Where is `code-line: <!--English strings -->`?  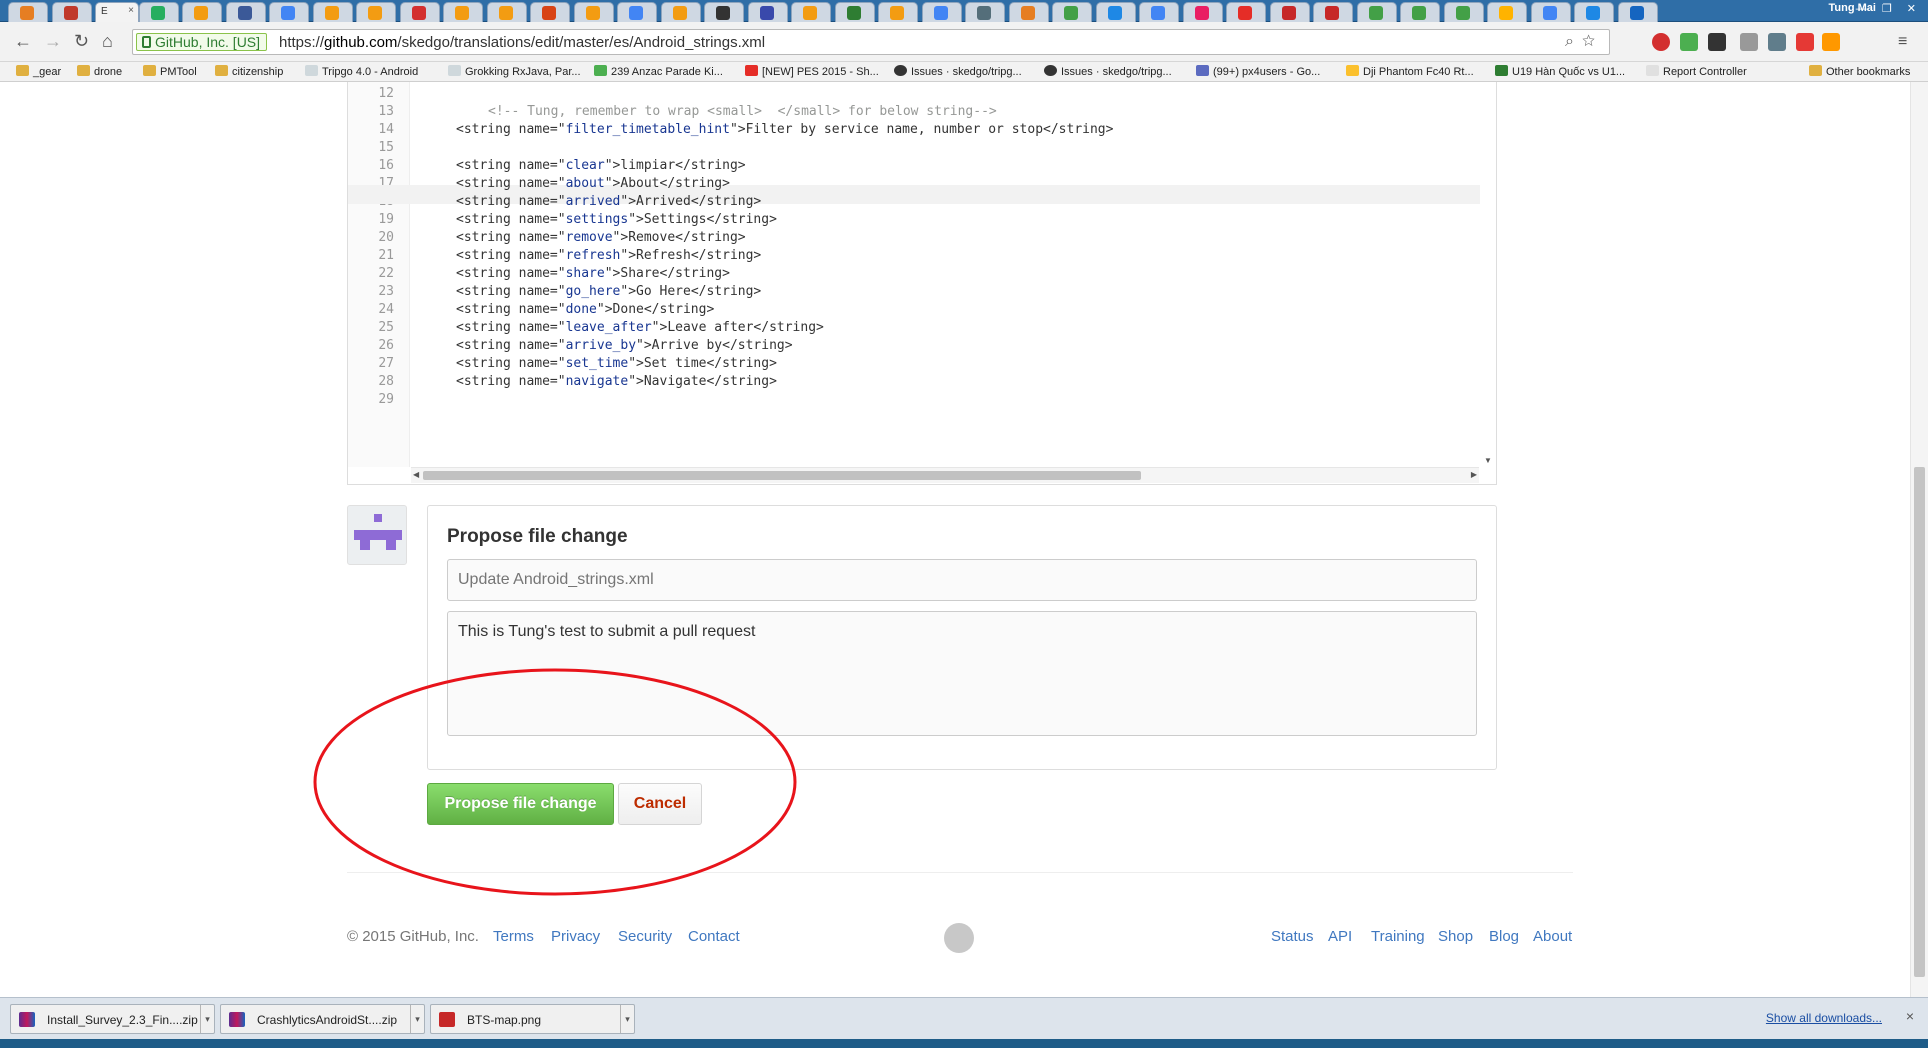
code-line: <!--English strings --> is located at coordinates (546, 82).